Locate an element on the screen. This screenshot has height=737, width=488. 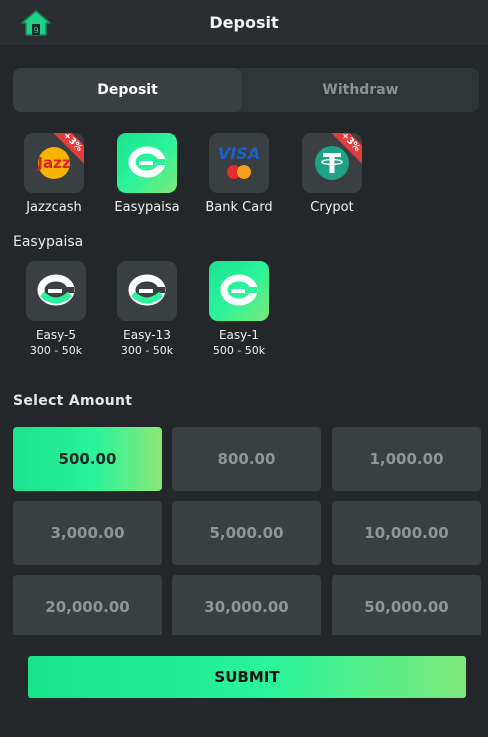
visa-mastercard-icon: VISA is located at coordinates (239, 163).